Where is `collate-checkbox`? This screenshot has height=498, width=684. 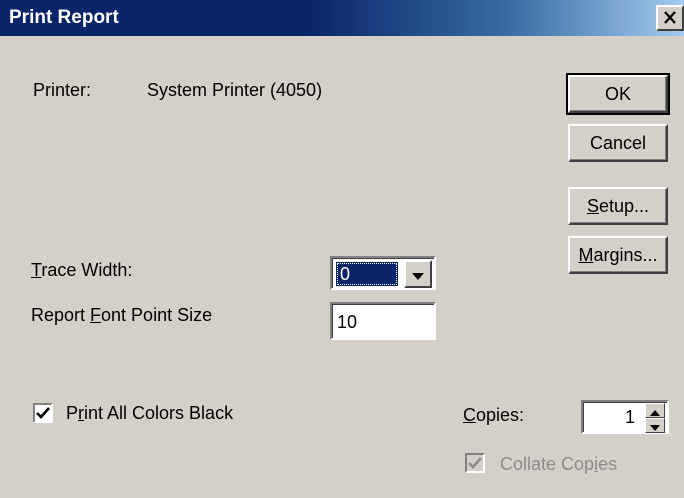 collate-checkbox is located at coordinates (475, 463).